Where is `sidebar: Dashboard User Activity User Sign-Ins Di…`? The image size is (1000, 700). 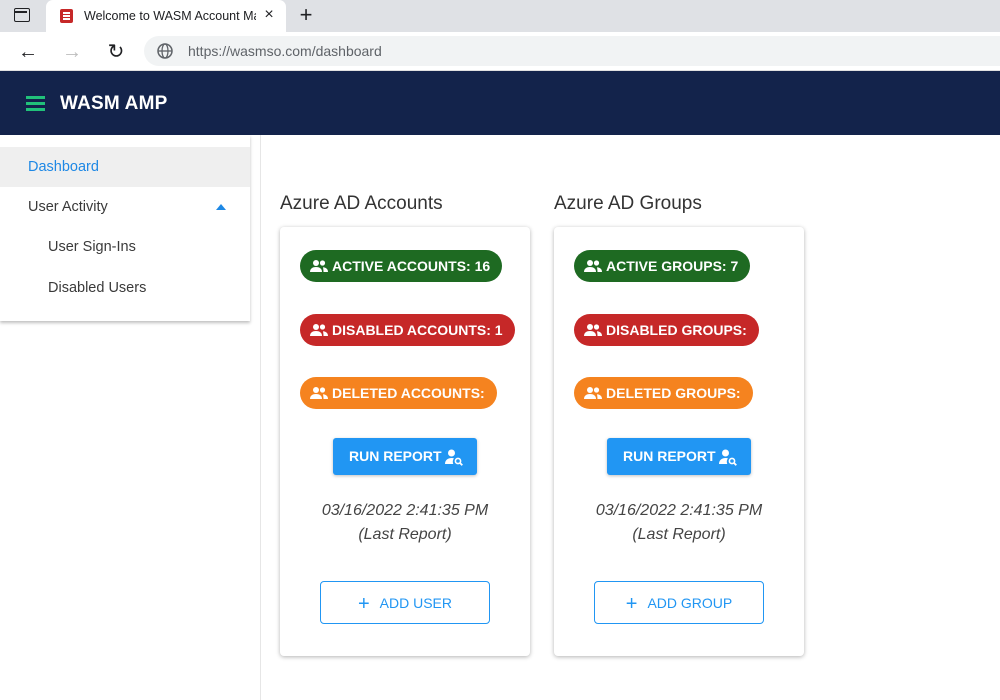 sidebar: Dashboard User Activity User Sign-Ins Di… is located at coordinates (125, 228).